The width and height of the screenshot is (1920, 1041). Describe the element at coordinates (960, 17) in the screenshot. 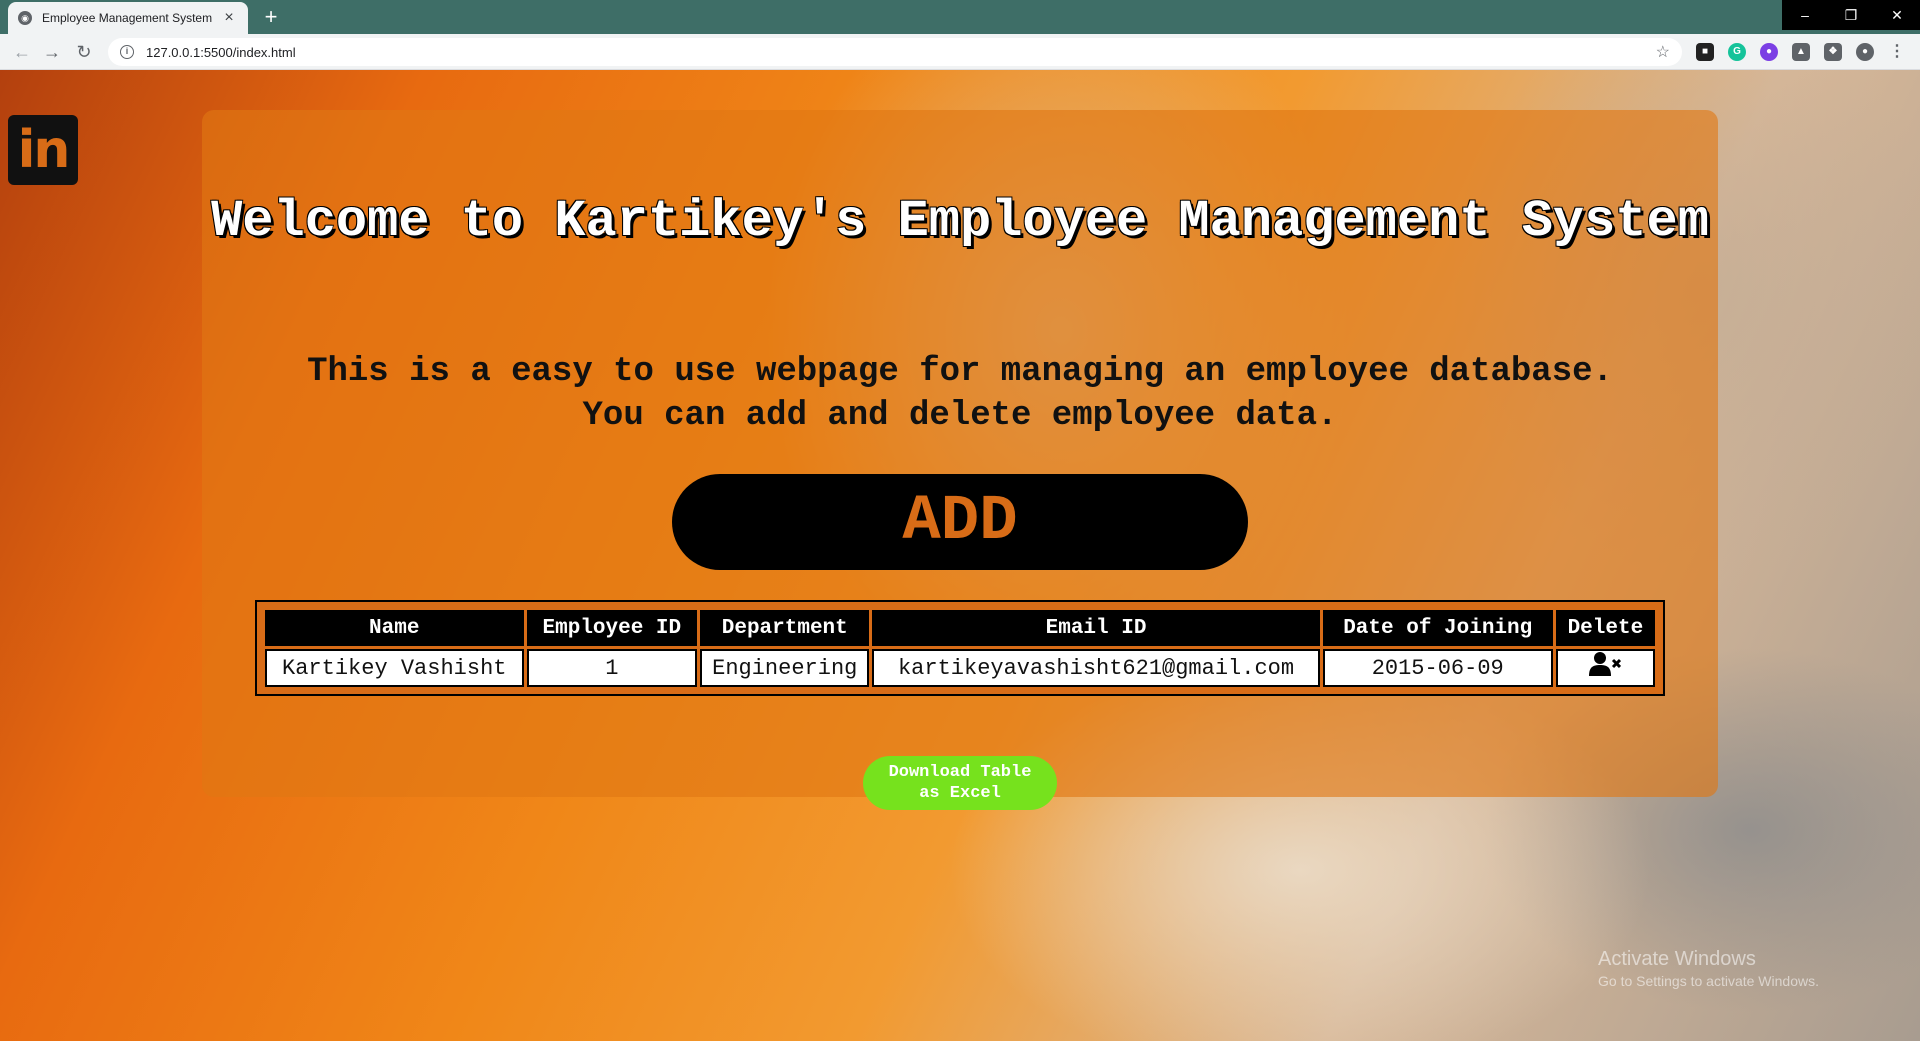

I see `browser-tab-bar: ◉ Employee Management System × + – ❐ ✕` at that location.